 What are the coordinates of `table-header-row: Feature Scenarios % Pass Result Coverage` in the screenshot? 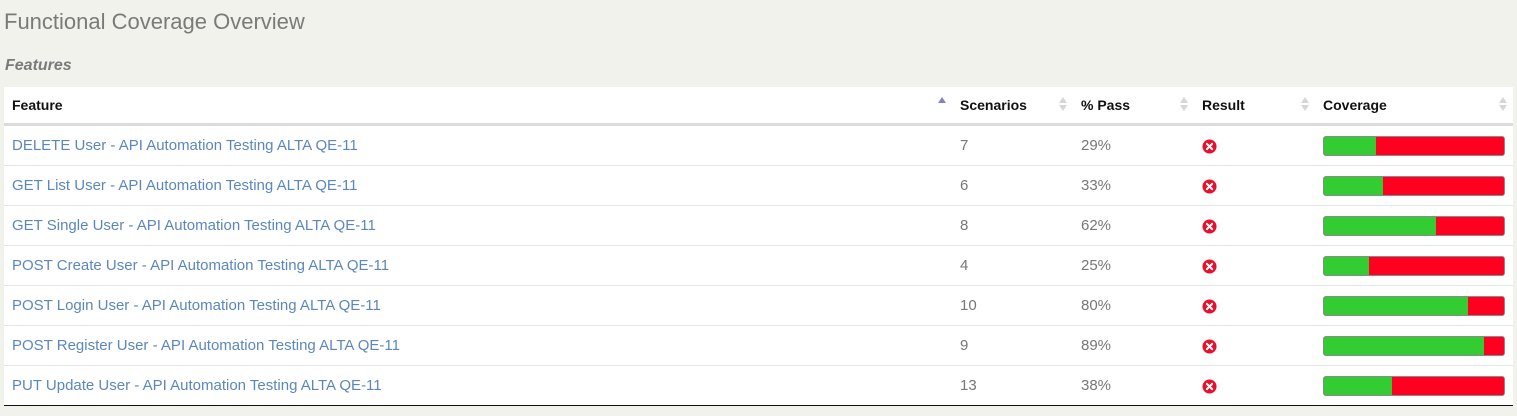 It's located at (758, 106).